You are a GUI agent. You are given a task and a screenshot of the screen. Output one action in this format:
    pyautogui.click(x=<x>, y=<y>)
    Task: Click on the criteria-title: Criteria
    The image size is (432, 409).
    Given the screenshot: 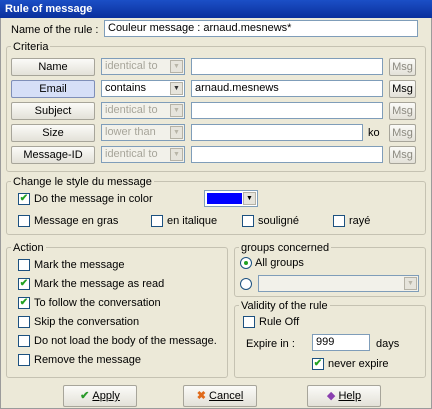 What is the action you would take?
    pyautogui.click(x=31, y=47)
    